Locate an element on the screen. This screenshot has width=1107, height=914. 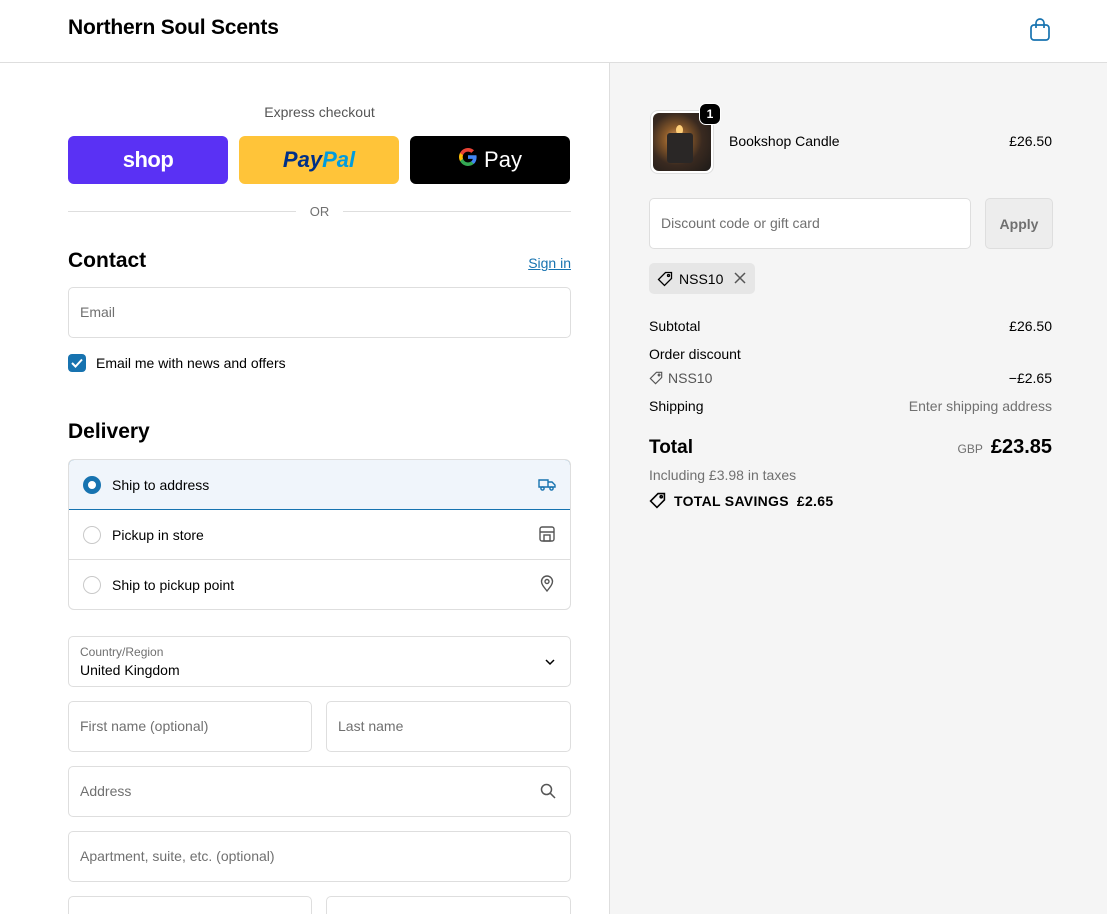
postcode-field is located at coordinates (448, 905).